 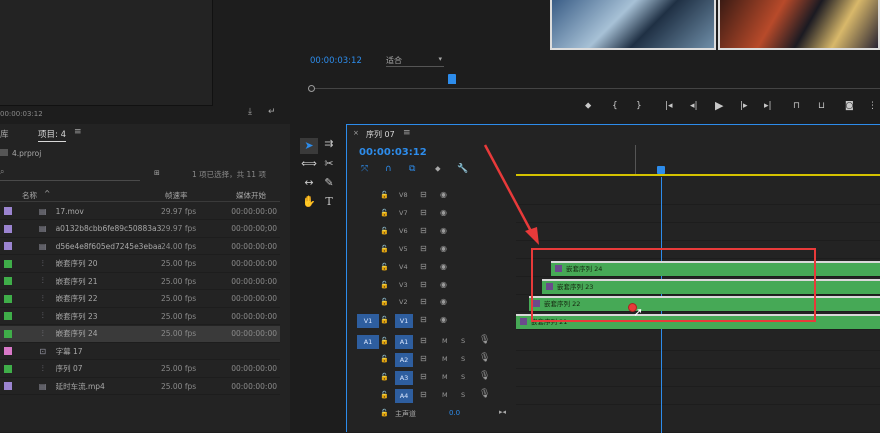 I want to click on program-timecode: 00:00:03:12, so click(x=336, y=61).